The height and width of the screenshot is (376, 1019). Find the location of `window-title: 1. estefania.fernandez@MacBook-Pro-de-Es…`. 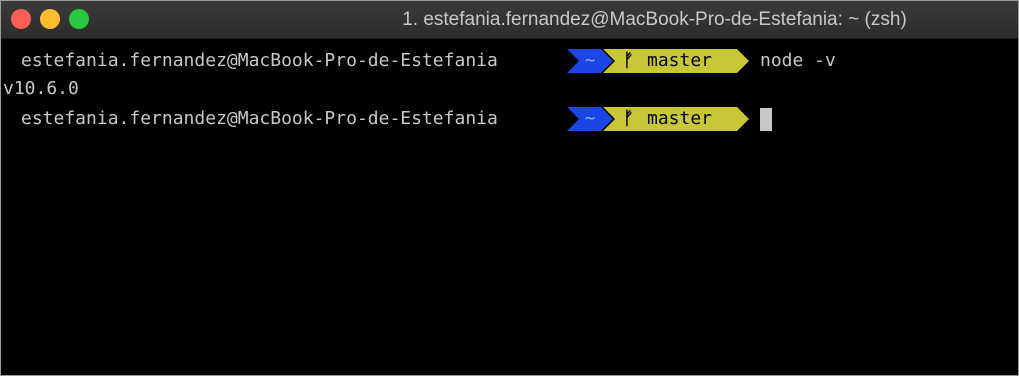

window-title: 1. estefania.fernandez@MacBook-Pro-de-Es… is located at coordinates (654, 19).